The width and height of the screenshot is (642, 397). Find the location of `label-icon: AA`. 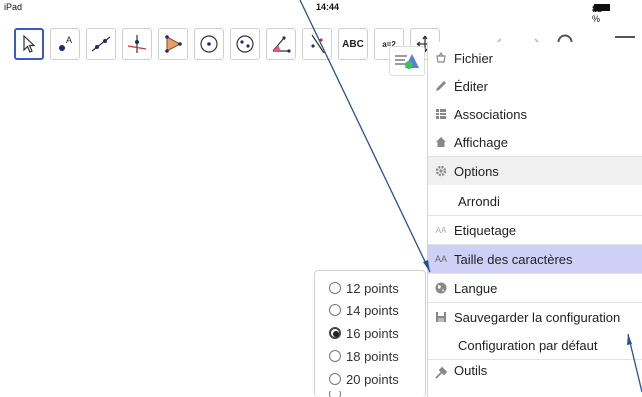

label-icon: AA is located at coordinates (441, 230).